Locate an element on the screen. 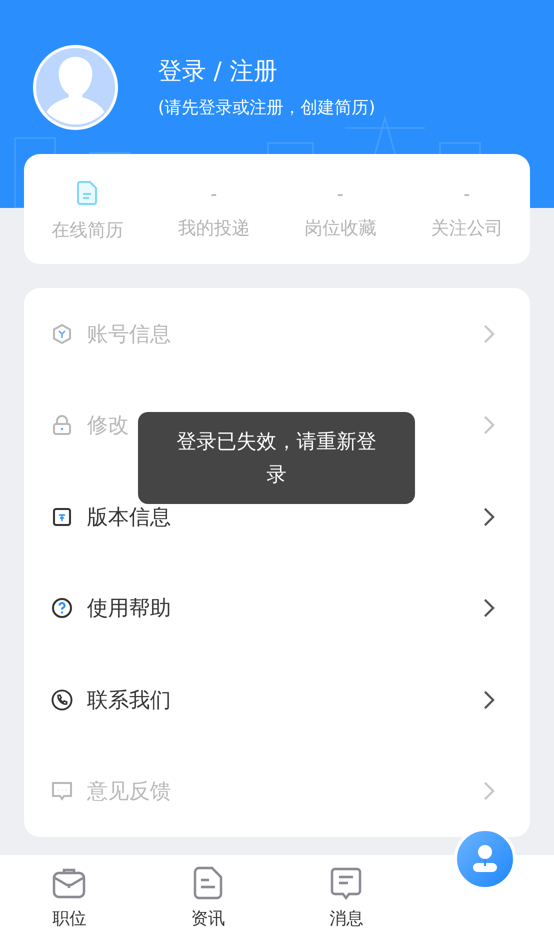 The height and width of the screenshot is (950, 554). nav-tab: 职位 is located at coordinates (69, 902).